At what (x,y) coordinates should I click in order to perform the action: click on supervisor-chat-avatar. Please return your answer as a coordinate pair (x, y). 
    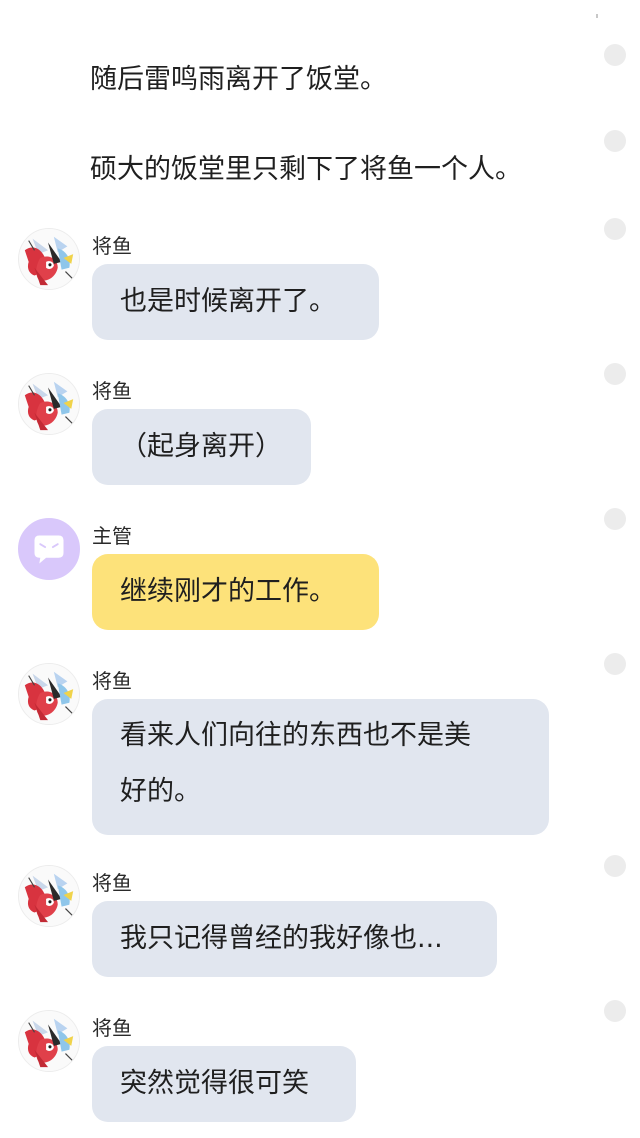
    Looking at the image, I should click on (49, 549).